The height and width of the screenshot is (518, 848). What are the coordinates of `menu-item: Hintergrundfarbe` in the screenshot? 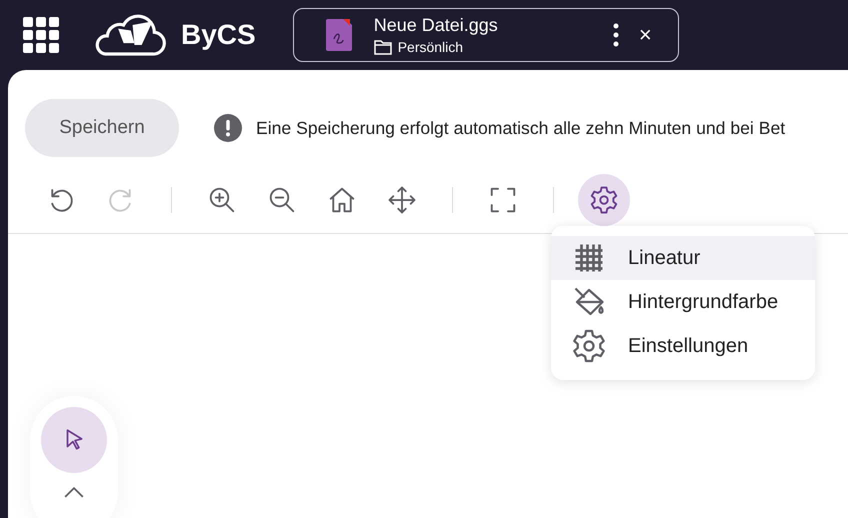 It's located at (683, 302).